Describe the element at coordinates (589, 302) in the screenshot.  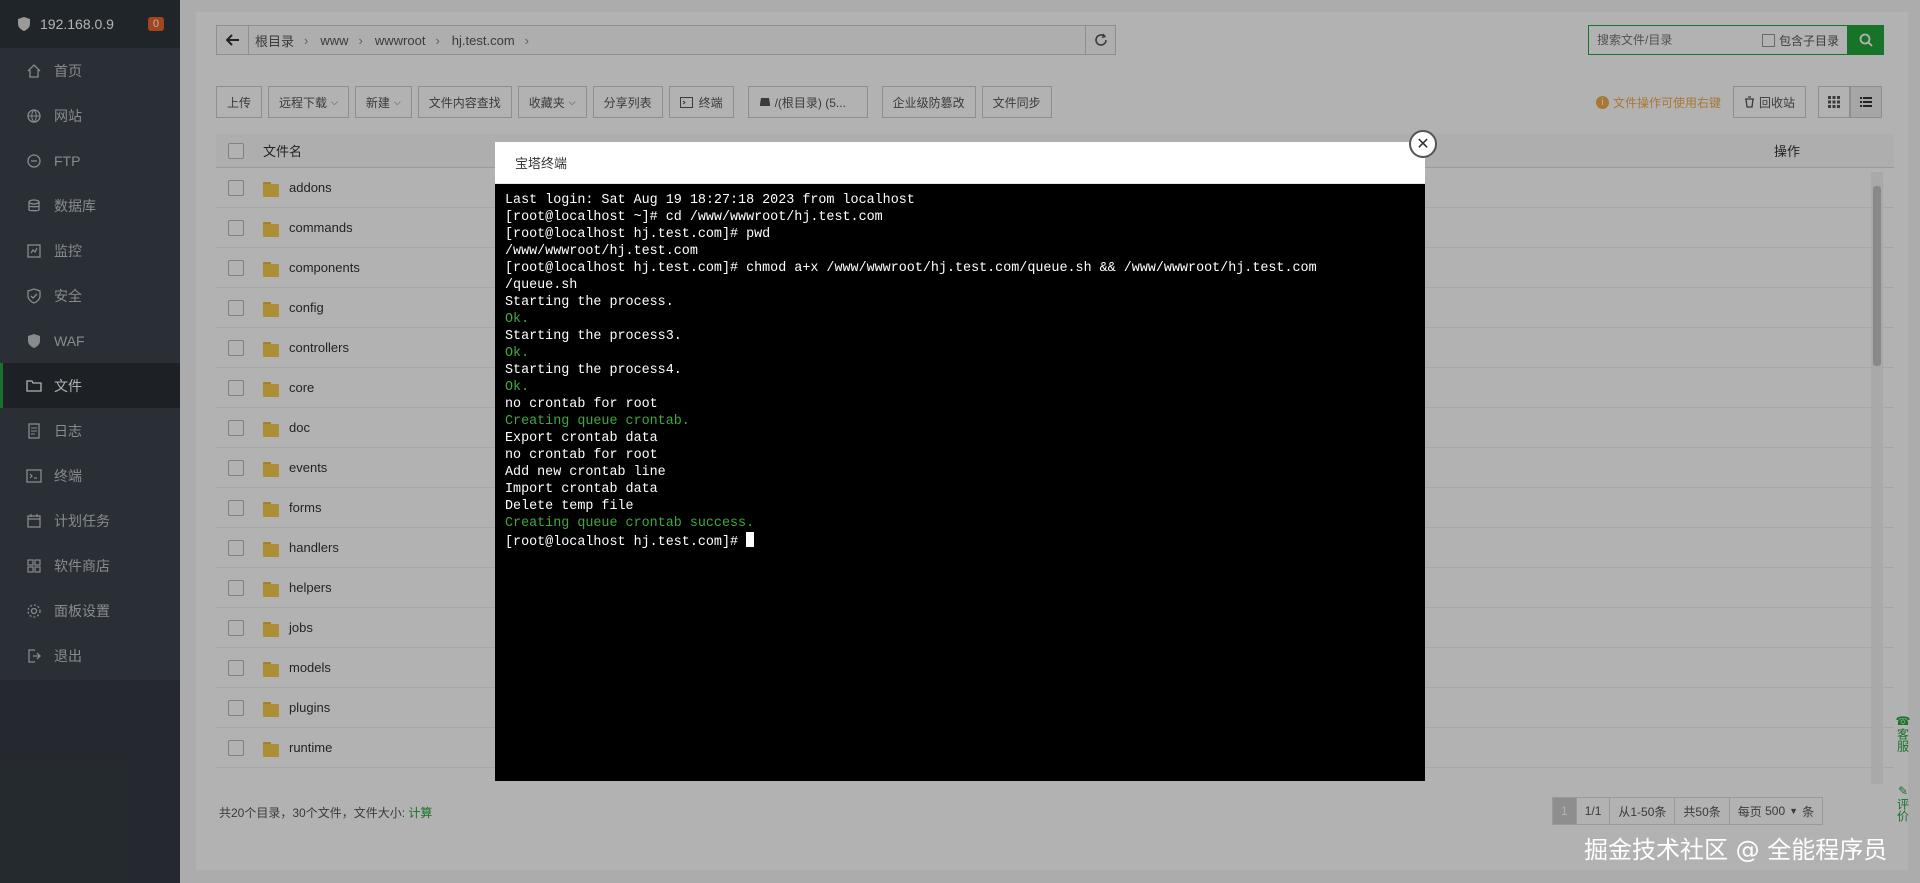
I see `terminal-line: Starting the process.` at that location.